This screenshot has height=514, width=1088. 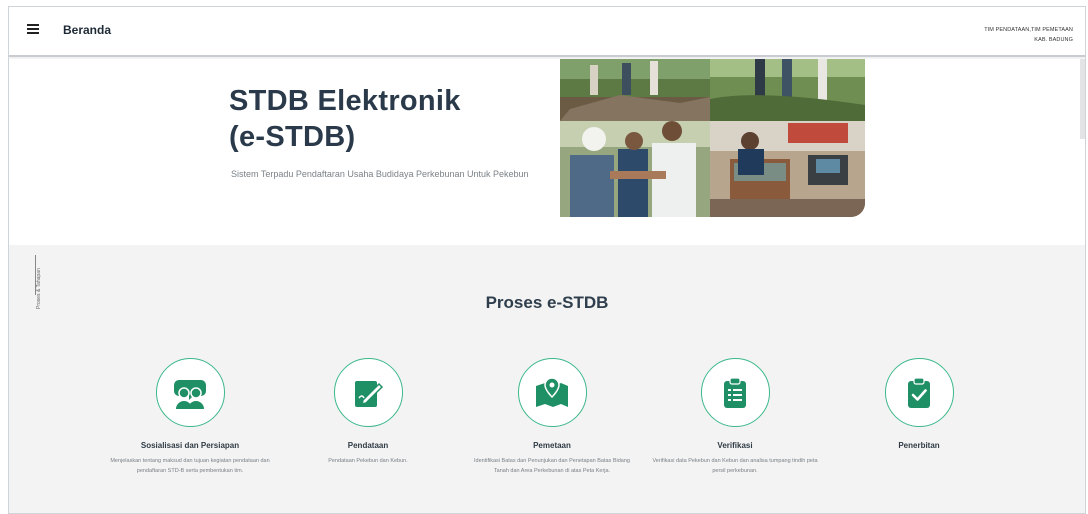 I want to click on user-region: KAB. BADUNG, so click(x=1053, y=40).